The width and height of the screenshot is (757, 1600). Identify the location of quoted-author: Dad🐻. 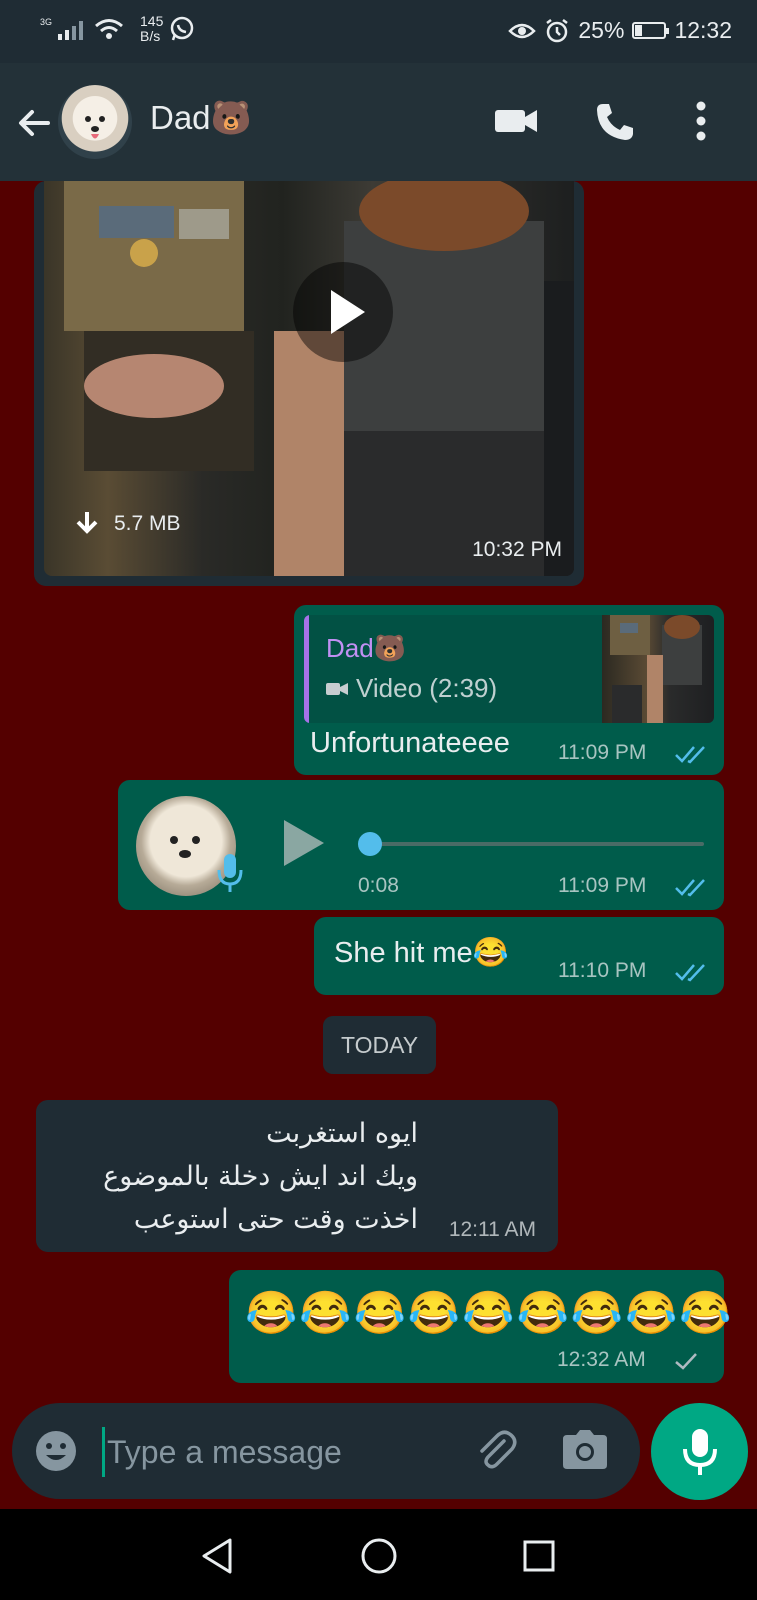
(366, 648).